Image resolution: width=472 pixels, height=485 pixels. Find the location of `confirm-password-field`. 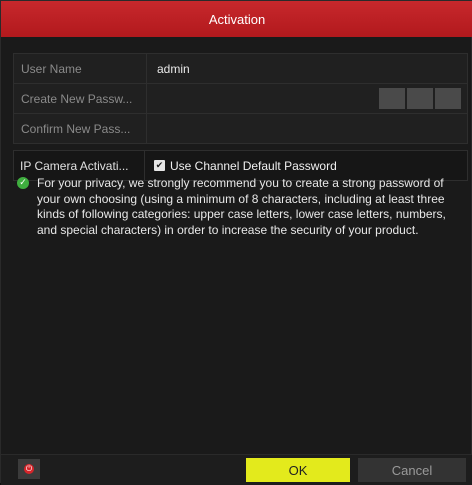

confirm-password-field is located at coordinates (307, 128).